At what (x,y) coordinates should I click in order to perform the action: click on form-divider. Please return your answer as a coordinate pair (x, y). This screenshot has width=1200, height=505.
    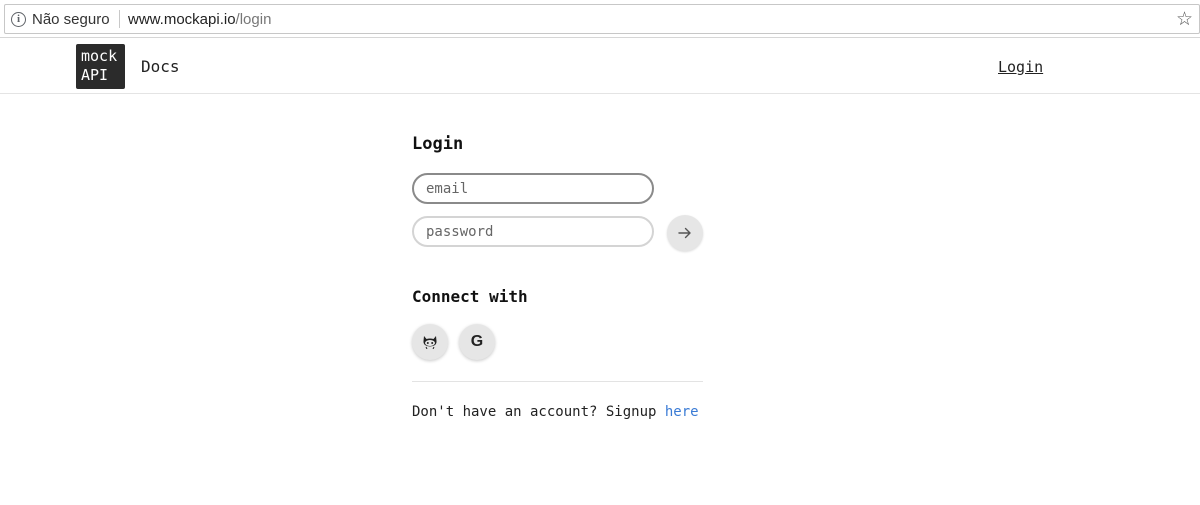
    Looking at the image, I should click on (557, 381).